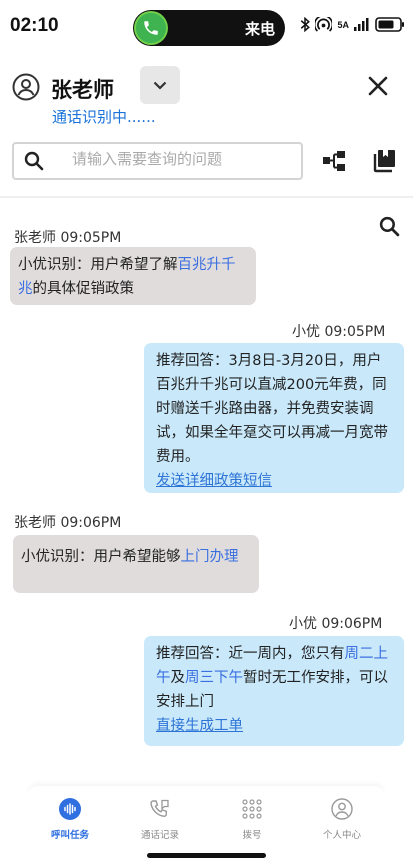 This screenshot has height=862, width=413. I want to click on battery-icon, so click(389, 24).